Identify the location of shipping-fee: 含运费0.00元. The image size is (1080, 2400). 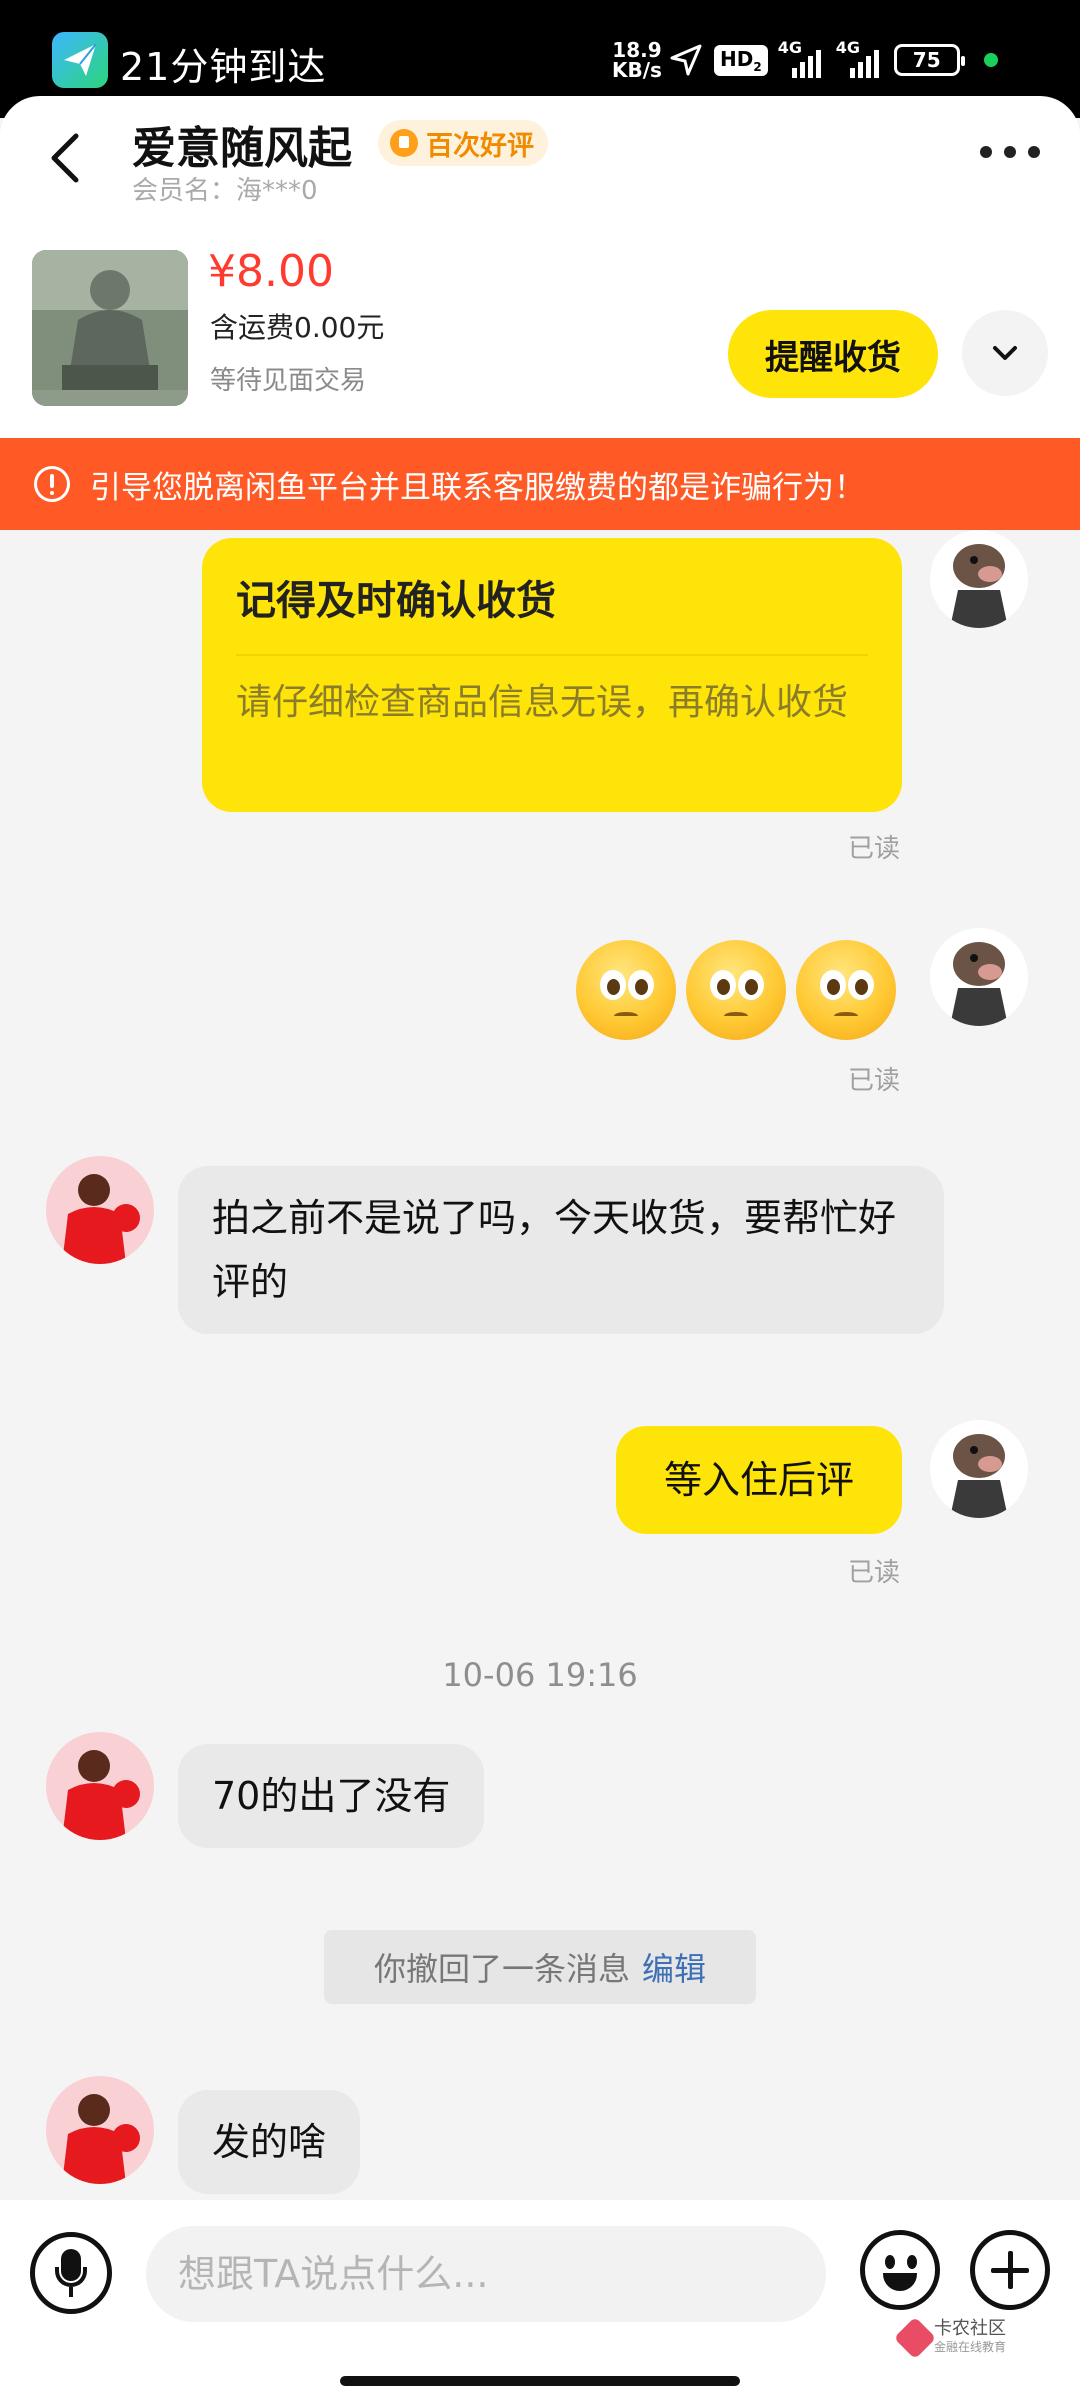
(297, 327).